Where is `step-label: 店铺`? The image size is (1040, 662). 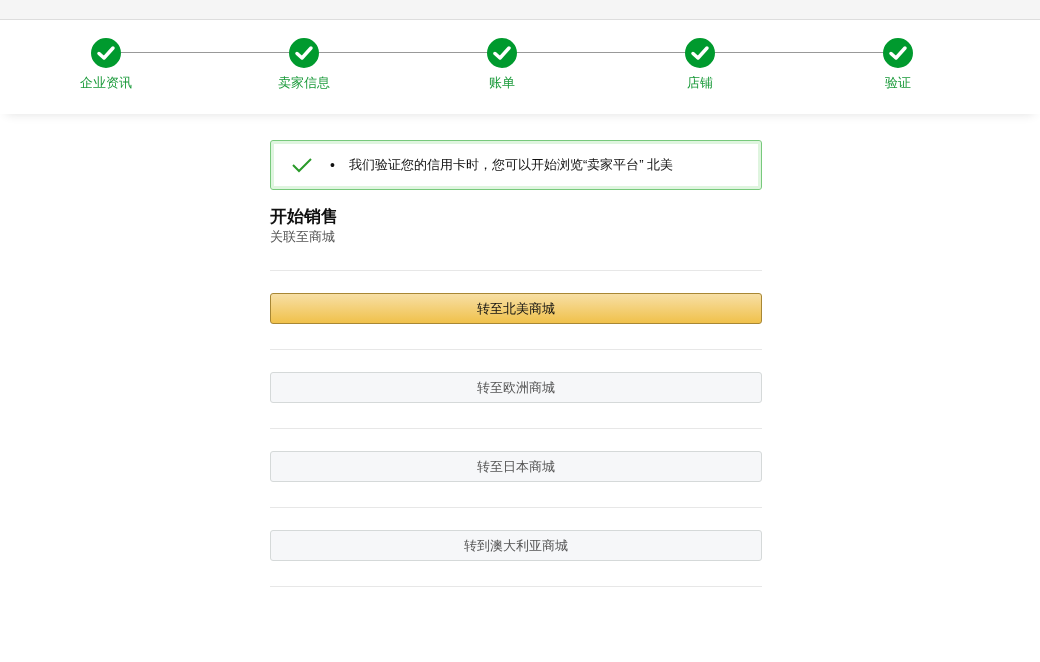 step-label: 店铺 is located at coordinates (700, 83).